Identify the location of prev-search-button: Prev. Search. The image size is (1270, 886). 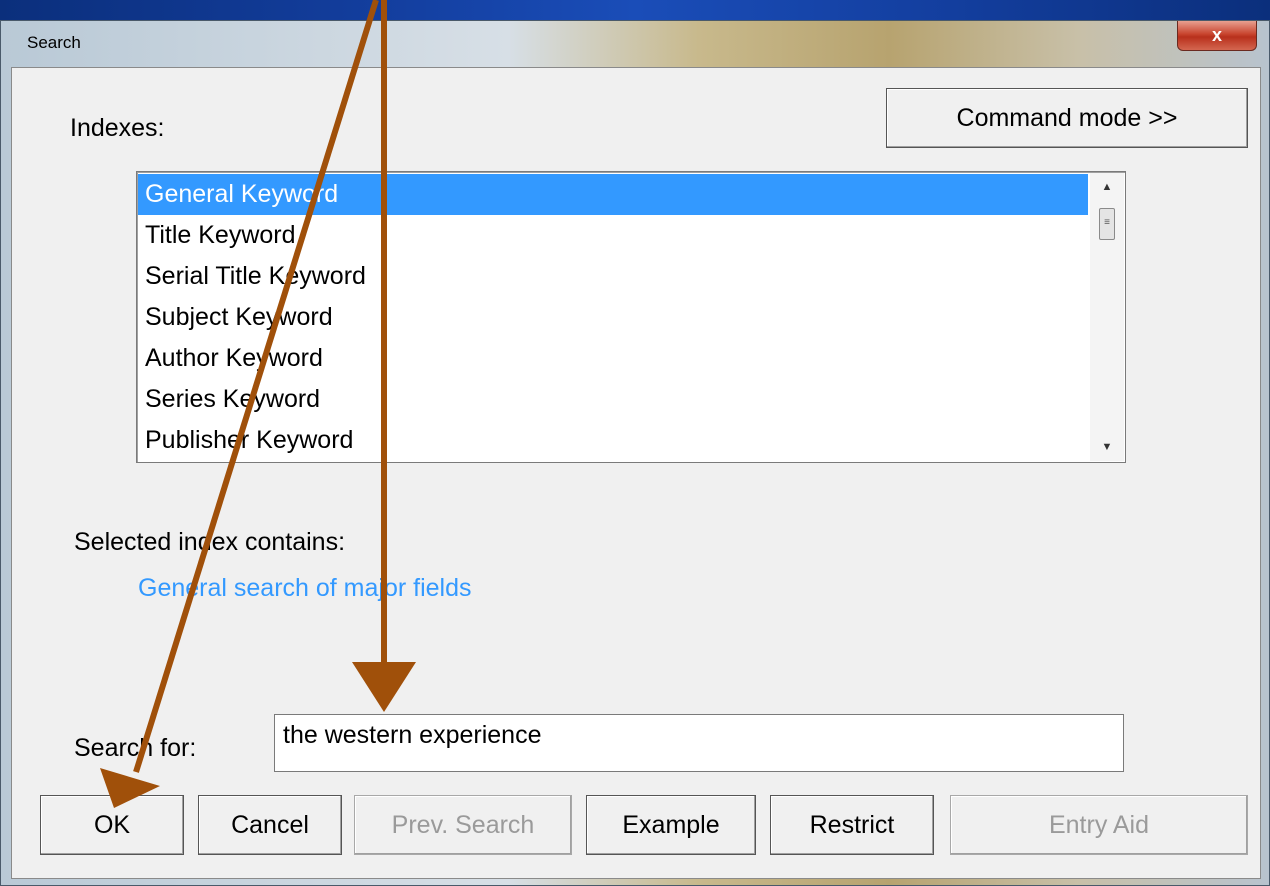
(463, 825).